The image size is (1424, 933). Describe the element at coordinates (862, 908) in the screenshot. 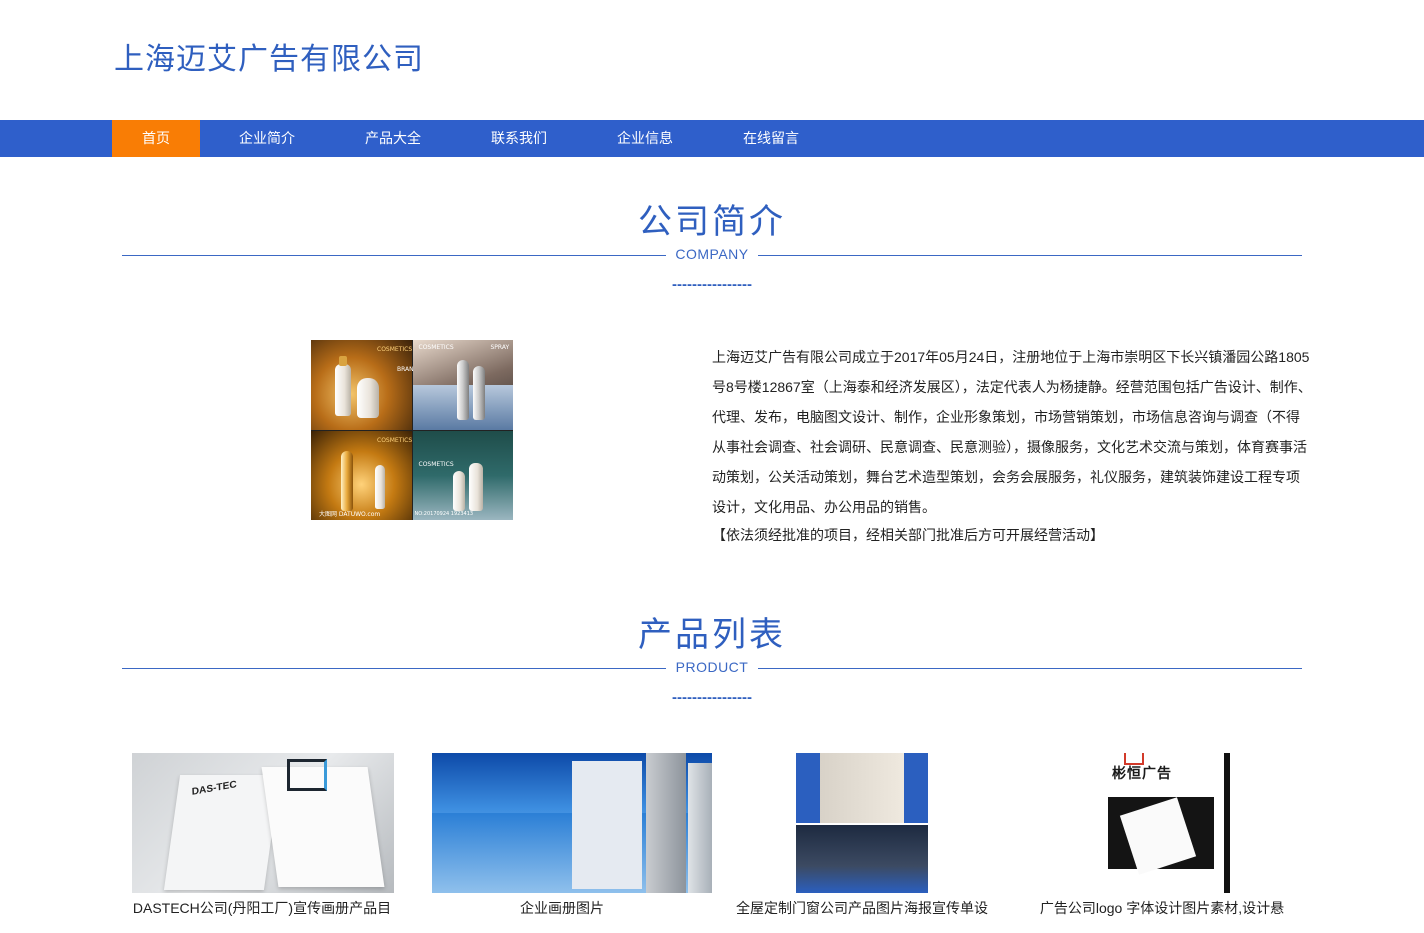

I see `product-name: 全屋定制门窗公司产品图片海报宣传单设` at that location.